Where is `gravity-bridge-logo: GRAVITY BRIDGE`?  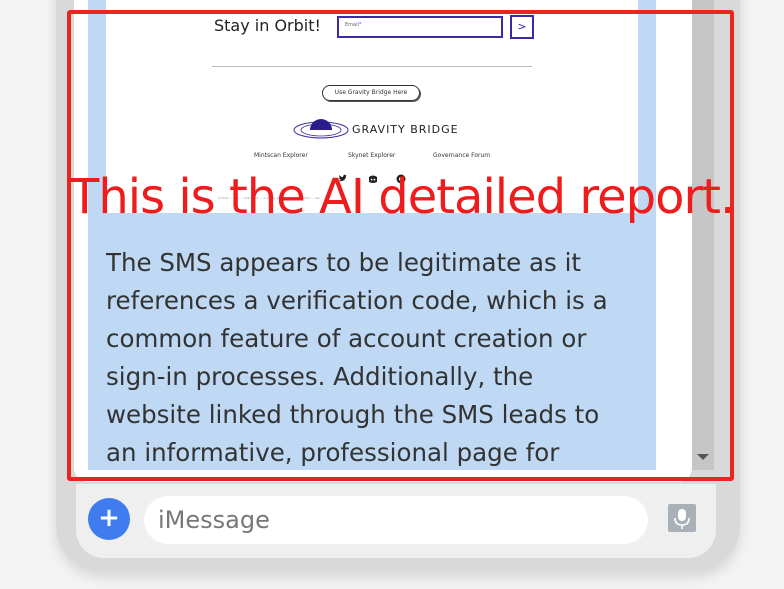
gravity-bridge-logo: GRAVITY BRIDGE is located at coordinates (377, 130).